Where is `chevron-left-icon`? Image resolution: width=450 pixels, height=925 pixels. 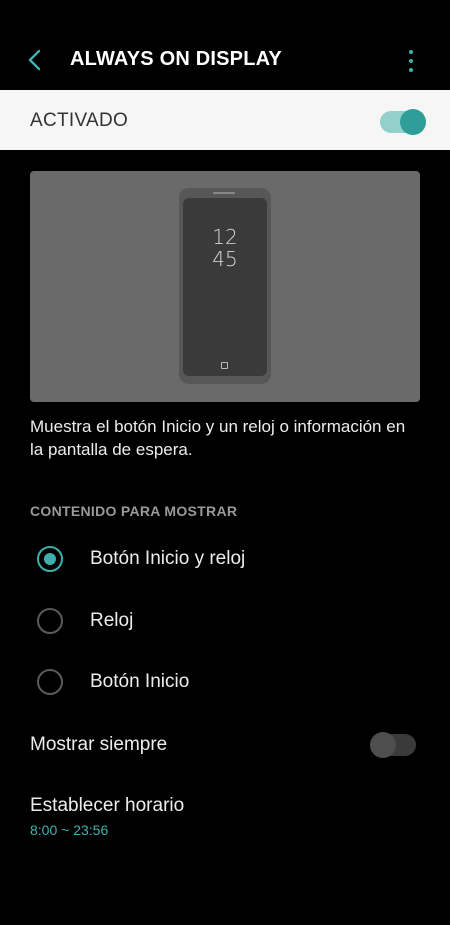 chevron-left-icon is located at coordinates (34, 60).